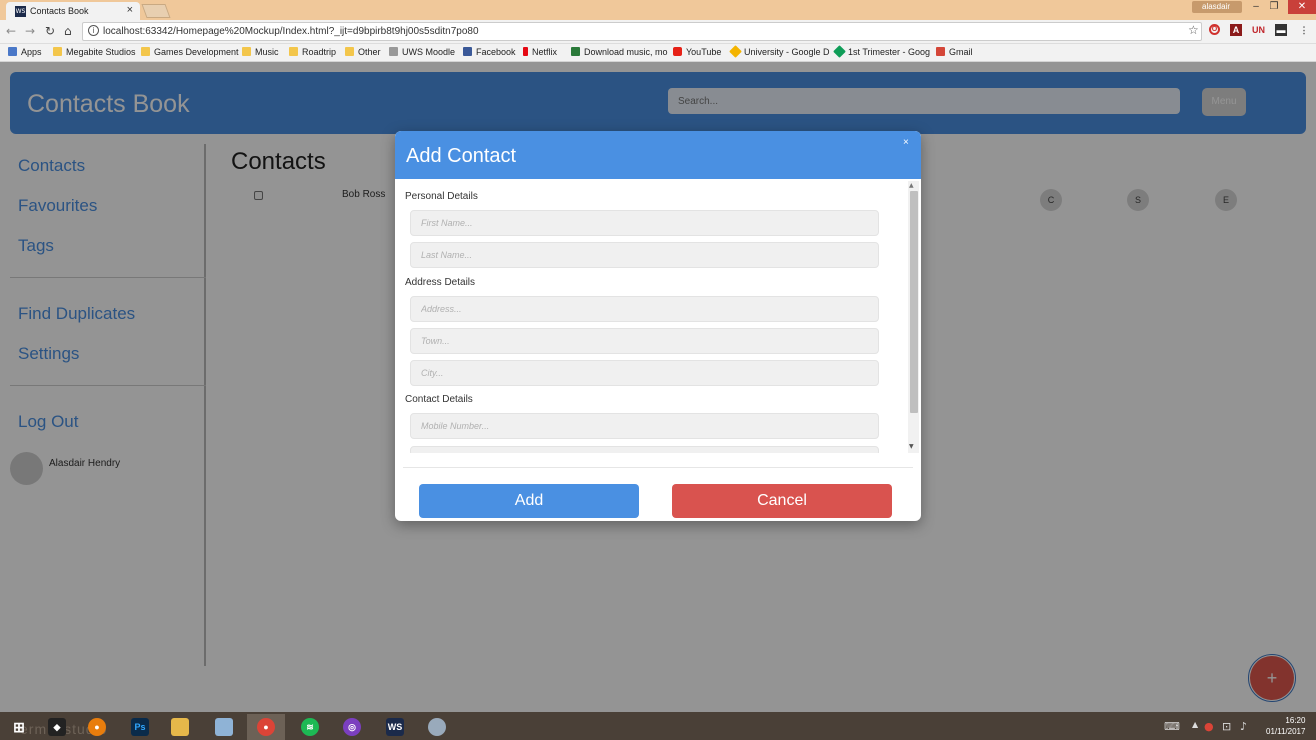  I want to click on new-tab-button, so click(156, 11).